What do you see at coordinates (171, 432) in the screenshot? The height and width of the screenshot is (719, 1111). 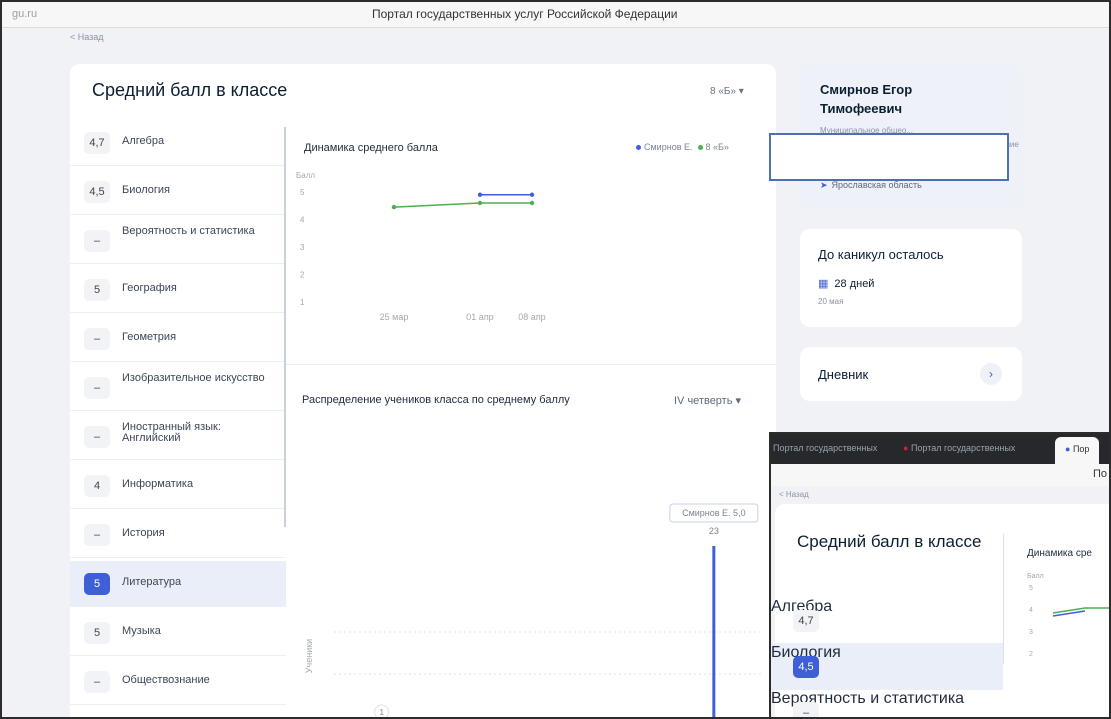 I see `subject-name: Иностранный язык: Английский` at bounding box center [171, 432].